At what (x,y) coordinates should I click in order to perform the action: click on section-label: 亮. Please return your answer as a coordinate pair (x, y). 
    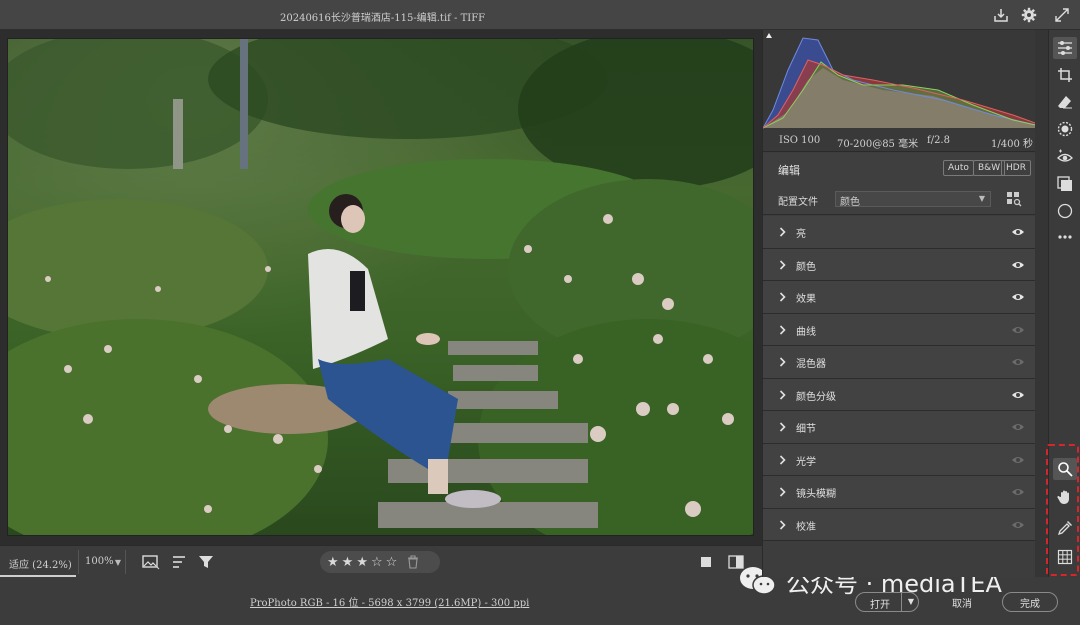
    Looking at the image, I should click on (801, 234).